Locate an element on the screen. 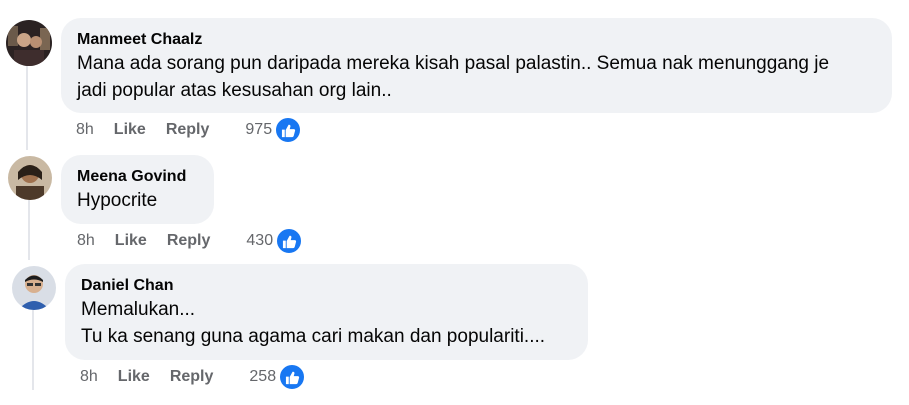  comment-text: Hypocrite is located at coordinates (117, 200).